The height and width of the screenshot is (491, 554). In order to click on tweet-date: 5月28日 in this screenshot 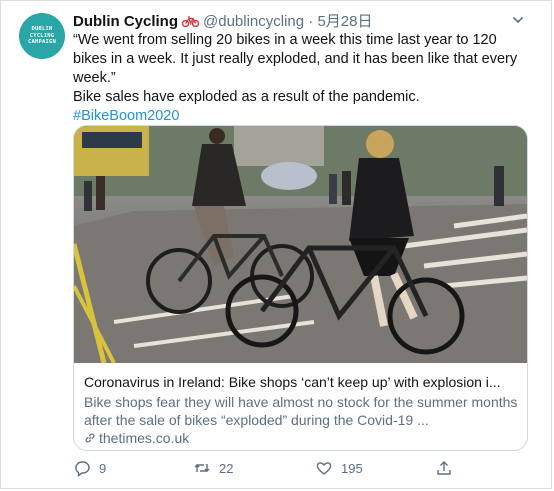, I will do `click(344, 21)`.